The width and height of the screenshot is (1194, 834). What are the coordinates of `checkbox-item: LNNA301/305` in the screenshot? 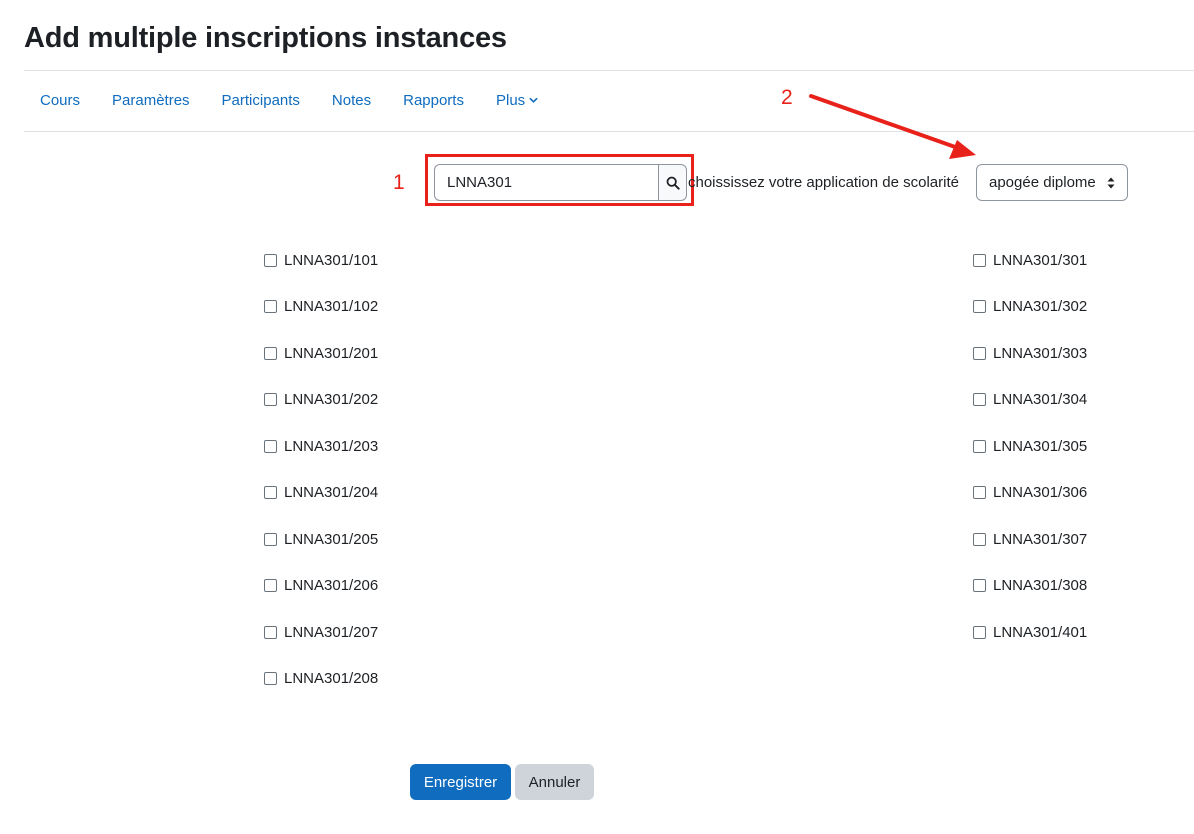 It's located at (1030, 446).